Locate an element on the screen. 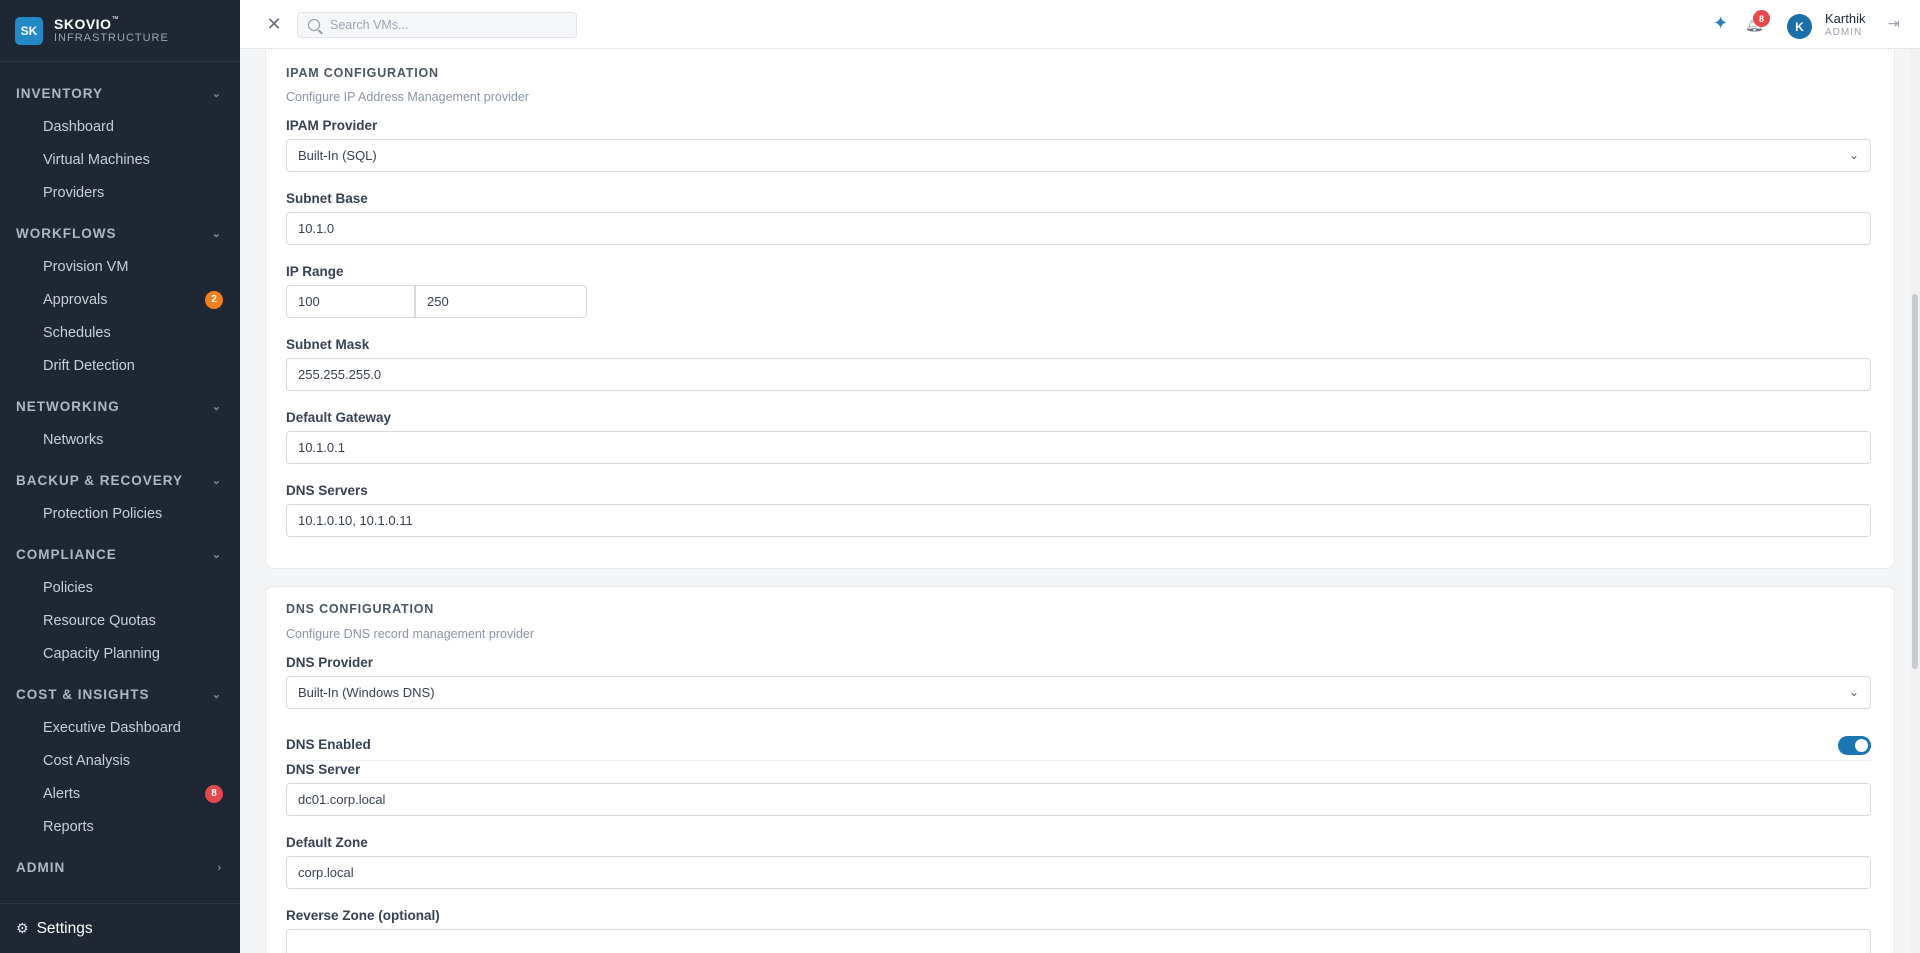 The height and width of the screenshot is (953, 1920). page-scrollbar is located at coordinates (1915, 501).